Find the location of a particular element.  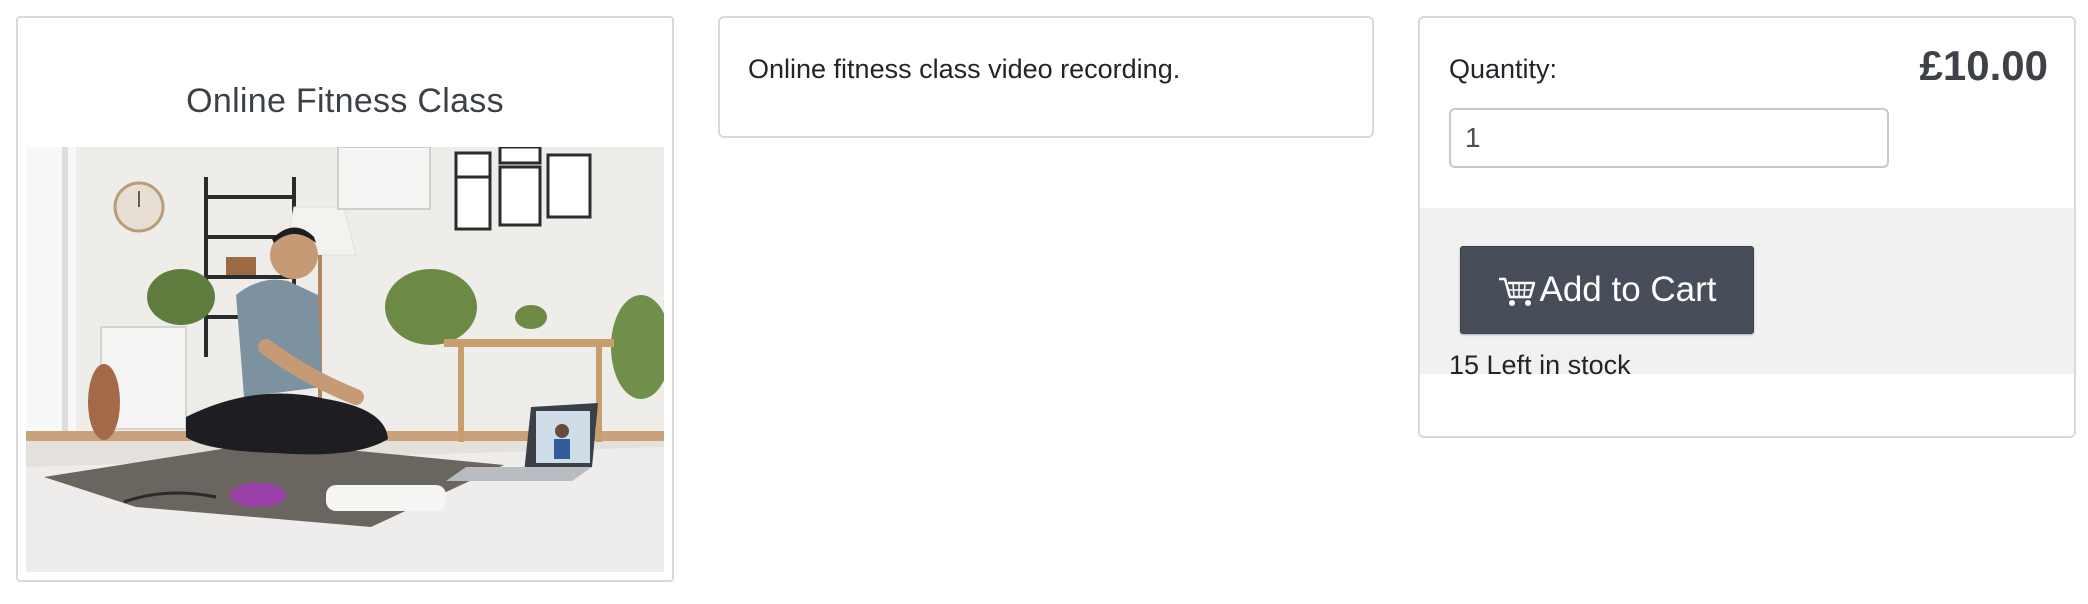

stock-status: 15 Left in stock is located at coordinates (1540, 365).